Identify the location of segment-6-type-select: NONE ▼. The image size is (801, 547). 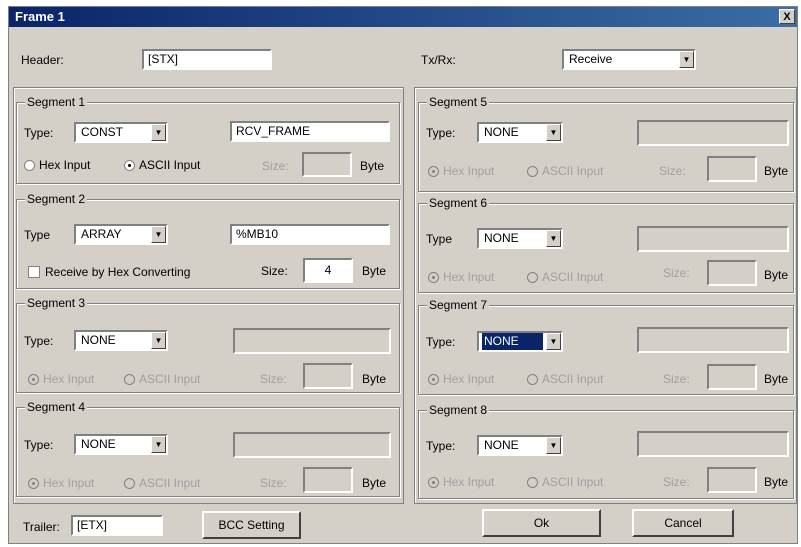
(520, 238).